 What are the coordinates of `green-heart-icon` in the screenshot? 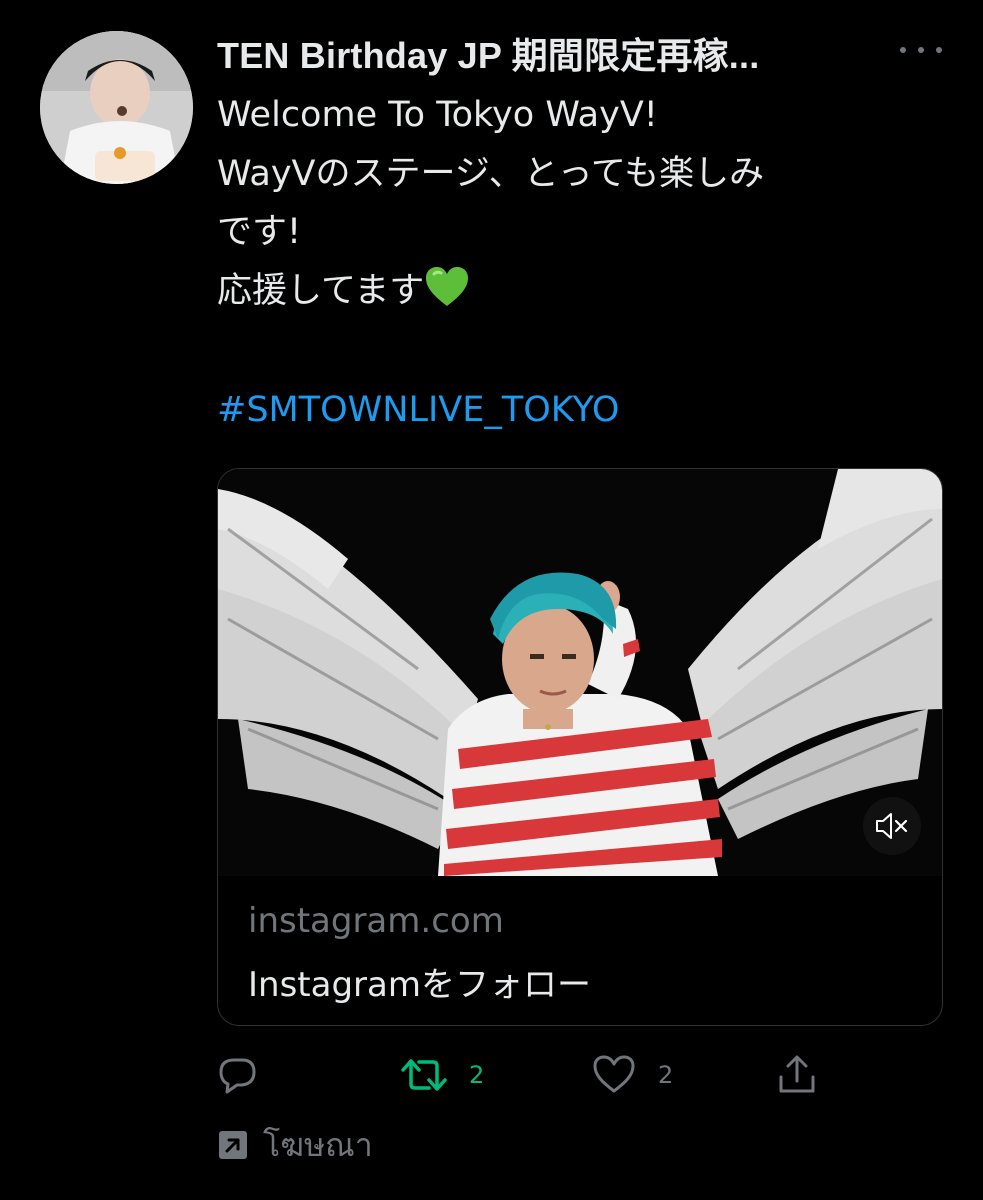 It's located at (447, 296).